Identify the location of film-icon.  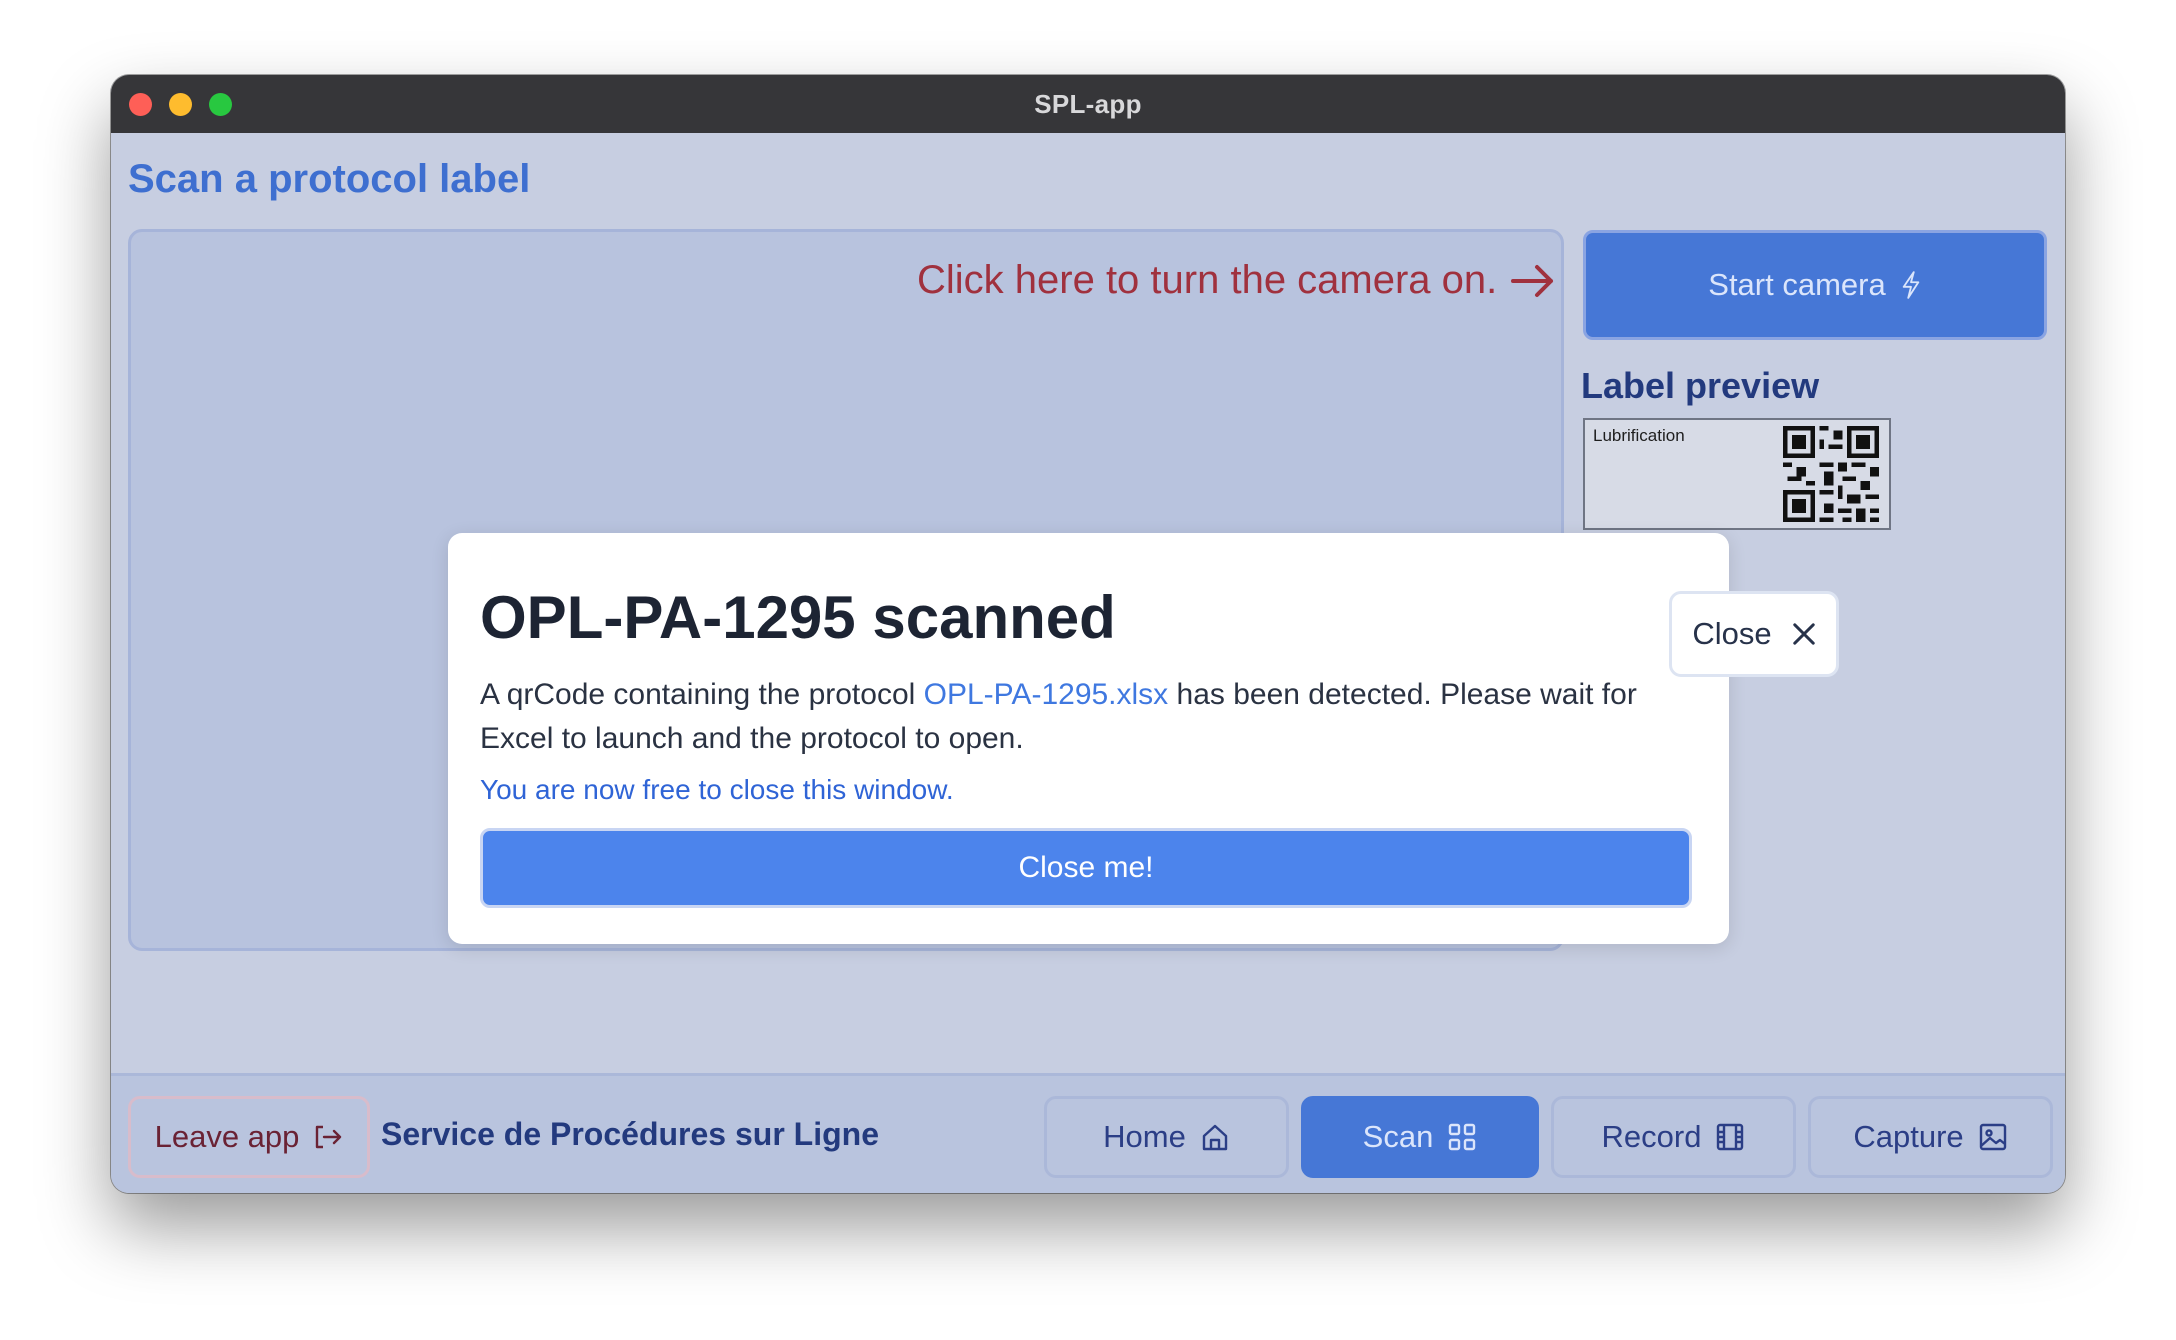
(1730, 1137).